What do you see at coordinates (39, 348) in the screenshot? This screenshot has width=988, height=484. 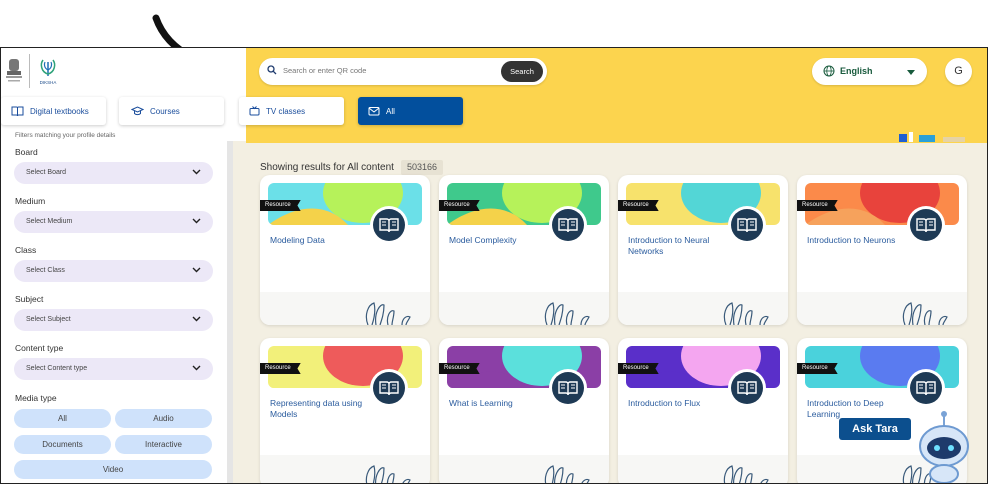 I see `filter-label-content-type: Content type` at bounding box center [39, 348].